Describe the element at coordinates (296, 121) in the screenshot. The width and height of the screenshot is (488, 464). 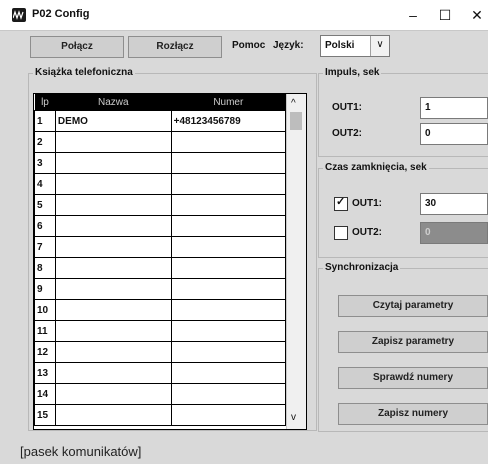
I see `scroll-thumb` at that location.